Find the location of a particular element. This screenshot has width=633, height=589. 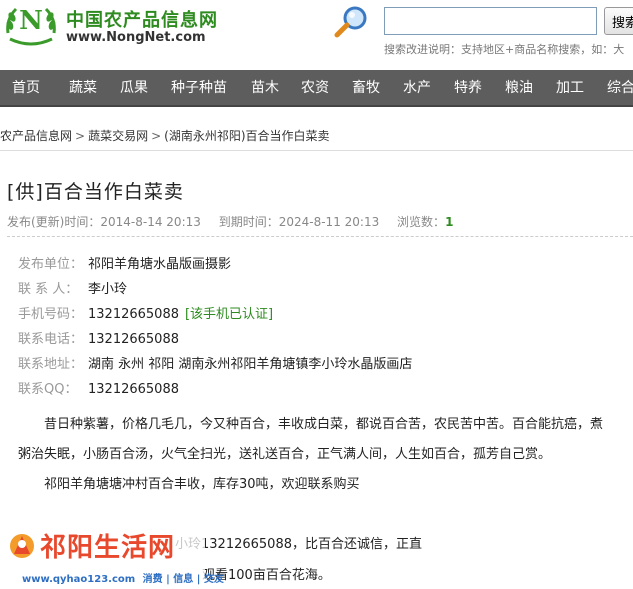

qq-value: 13212665088 is located at coordinates (133, 389).